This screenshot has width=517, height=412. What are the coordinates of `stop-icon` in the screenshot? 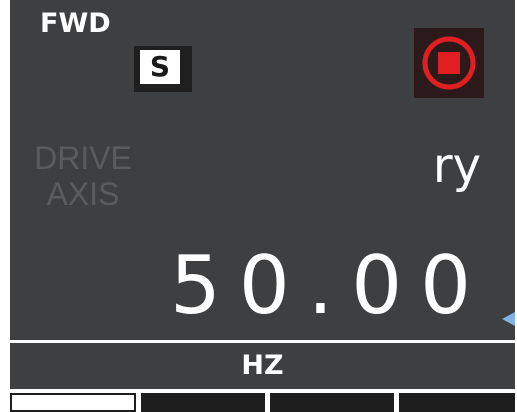 It's located at (449, 63).